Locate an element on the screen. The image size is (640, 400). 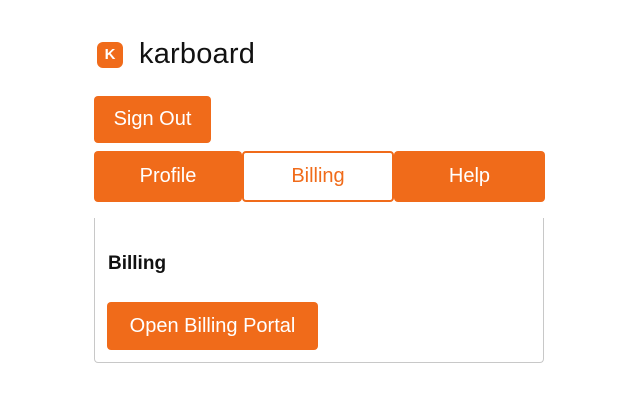
tab-bar: Profile Billing Help is located at coordinates (319, 176).